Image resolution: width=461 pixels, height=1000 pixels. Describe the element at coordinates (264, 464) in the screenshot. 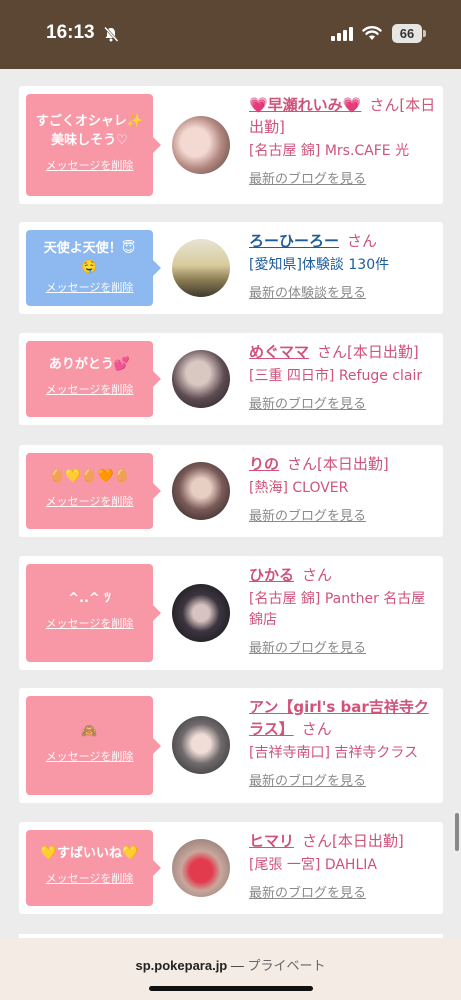

I see `profile-name-link: りの` at that location.